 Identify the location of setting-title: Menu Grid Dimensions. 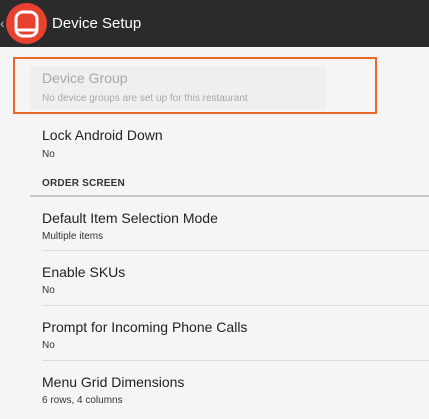
(113, 382).